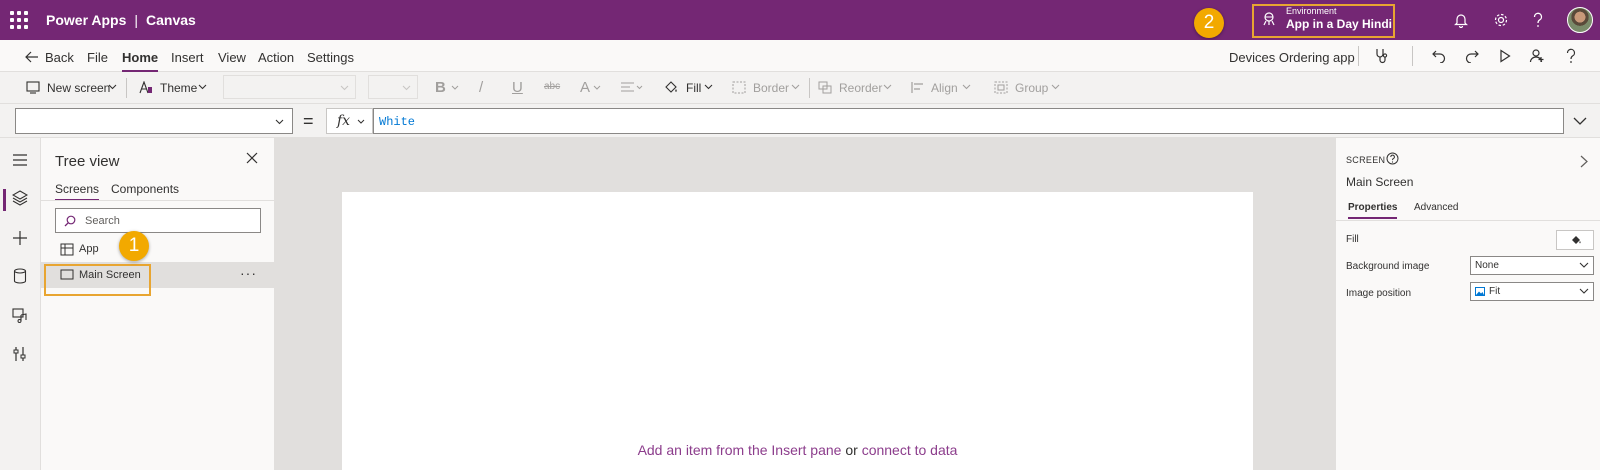  What do you see at coordinates (97, 57) in the screenshot?
I see `menu-file: File` at bounding box center [97, 57].